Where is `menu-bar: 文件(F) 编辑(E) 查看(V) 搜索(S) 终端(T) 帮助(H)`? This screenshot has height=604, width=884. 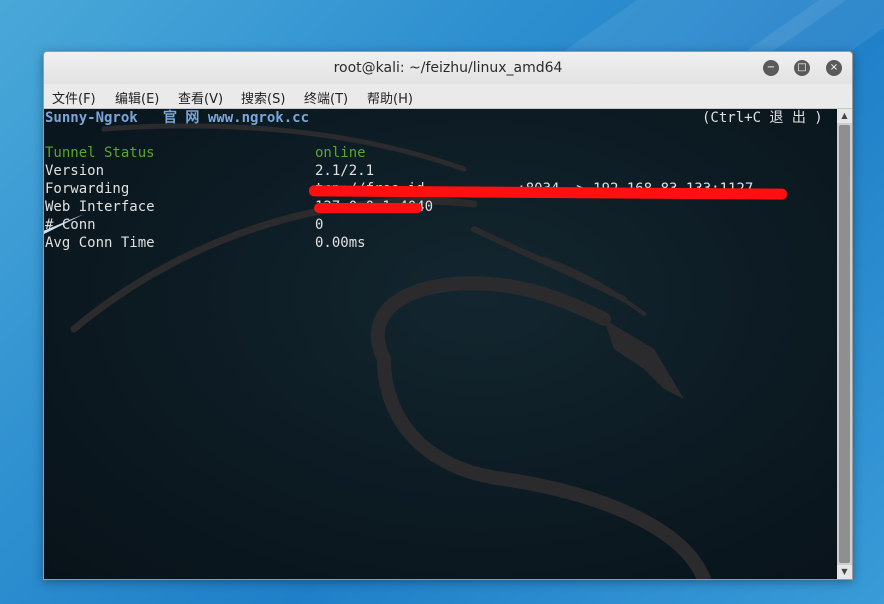
menu-bar: 文件(F) 编辑(E) 查看(V) 搜索(S) 终端(T) 帮助(H) is located at coordinates (448, 96).